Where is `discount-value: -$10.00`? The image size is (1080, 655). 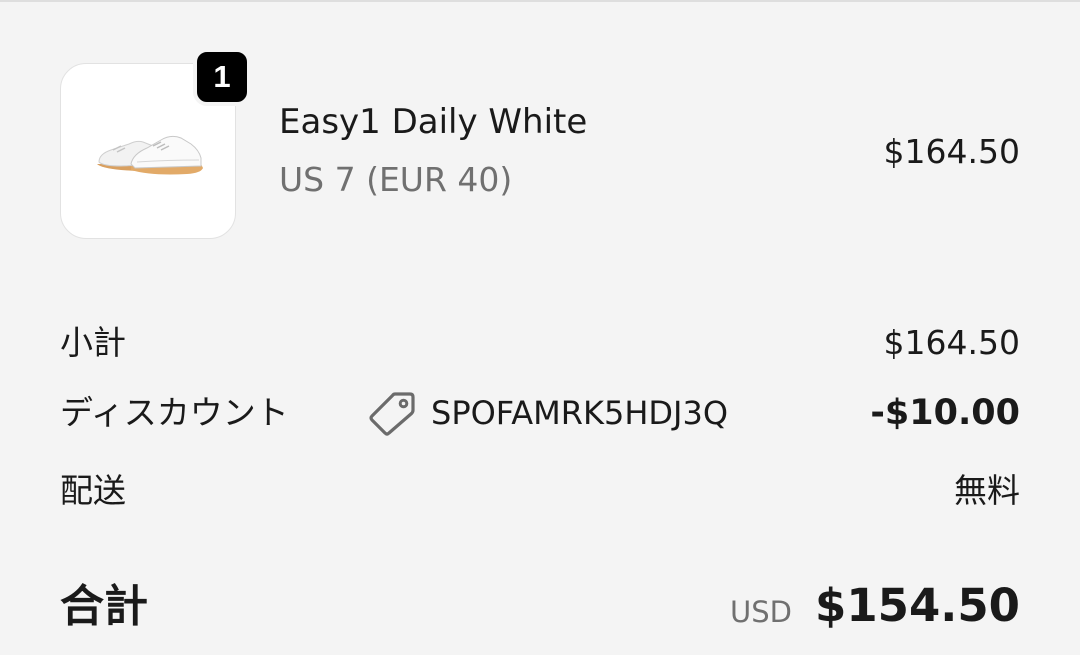
discount-value: -$10.00 is located at coordinates (945, 413).